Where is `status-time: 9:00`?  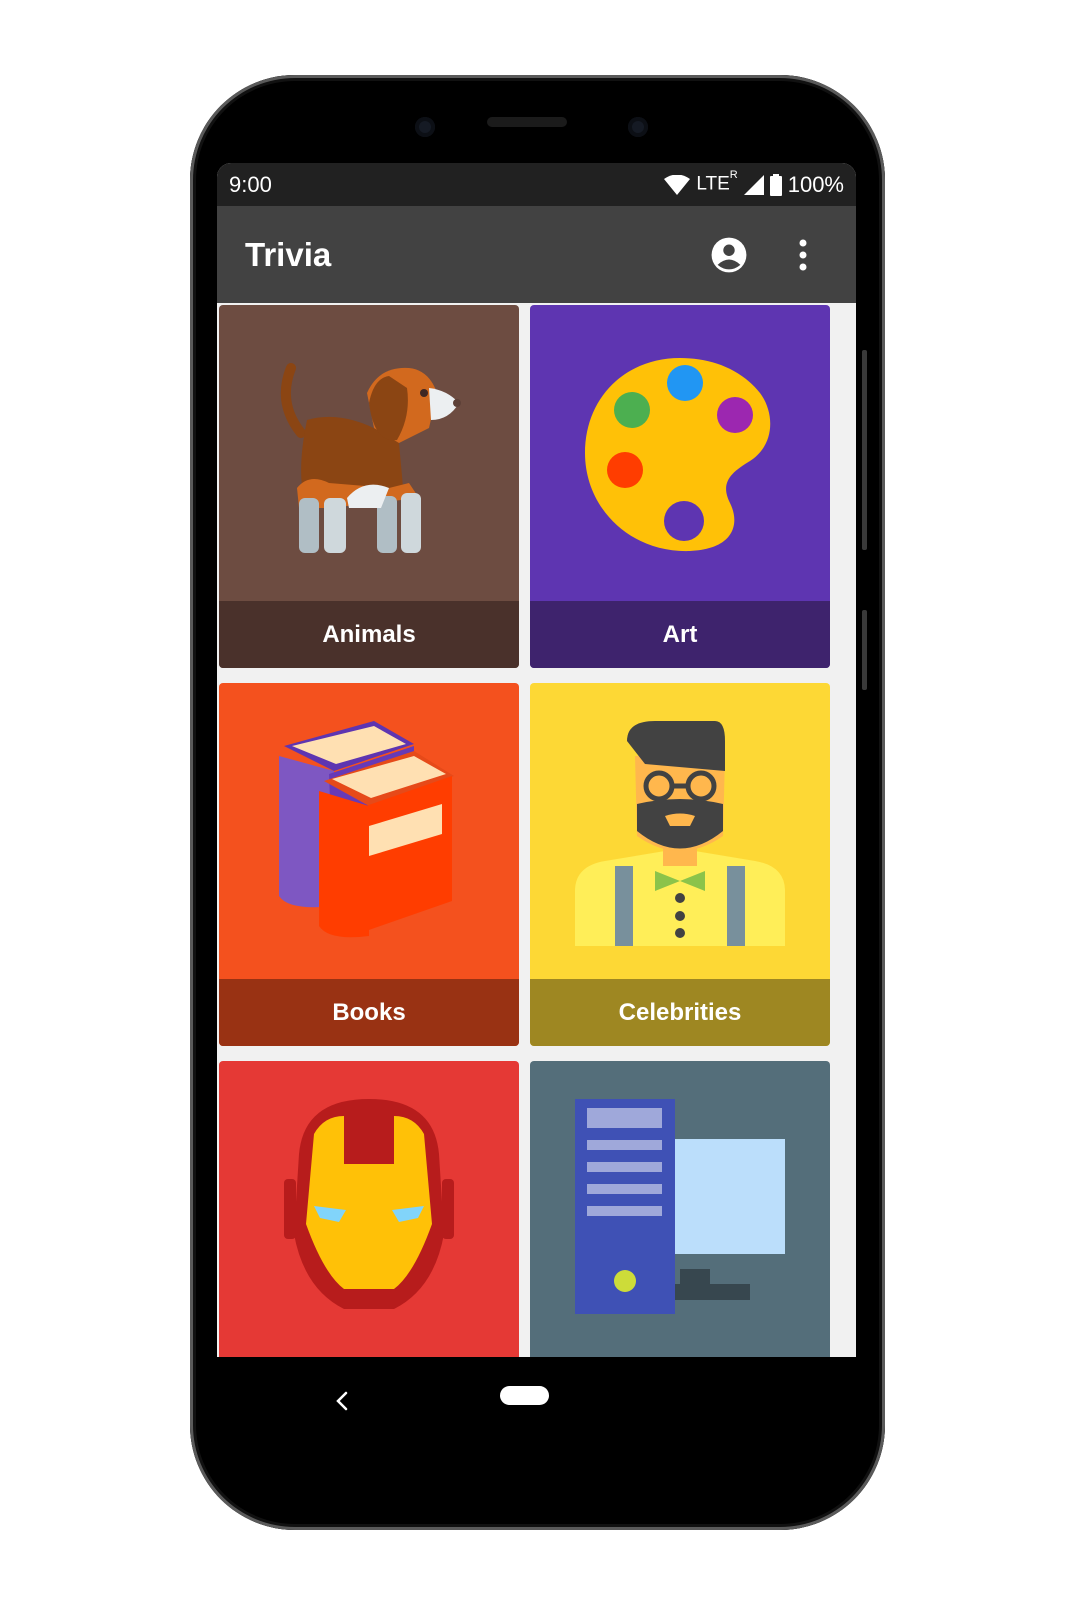
status-time: 9:00 is located at coordinates (250, 184).